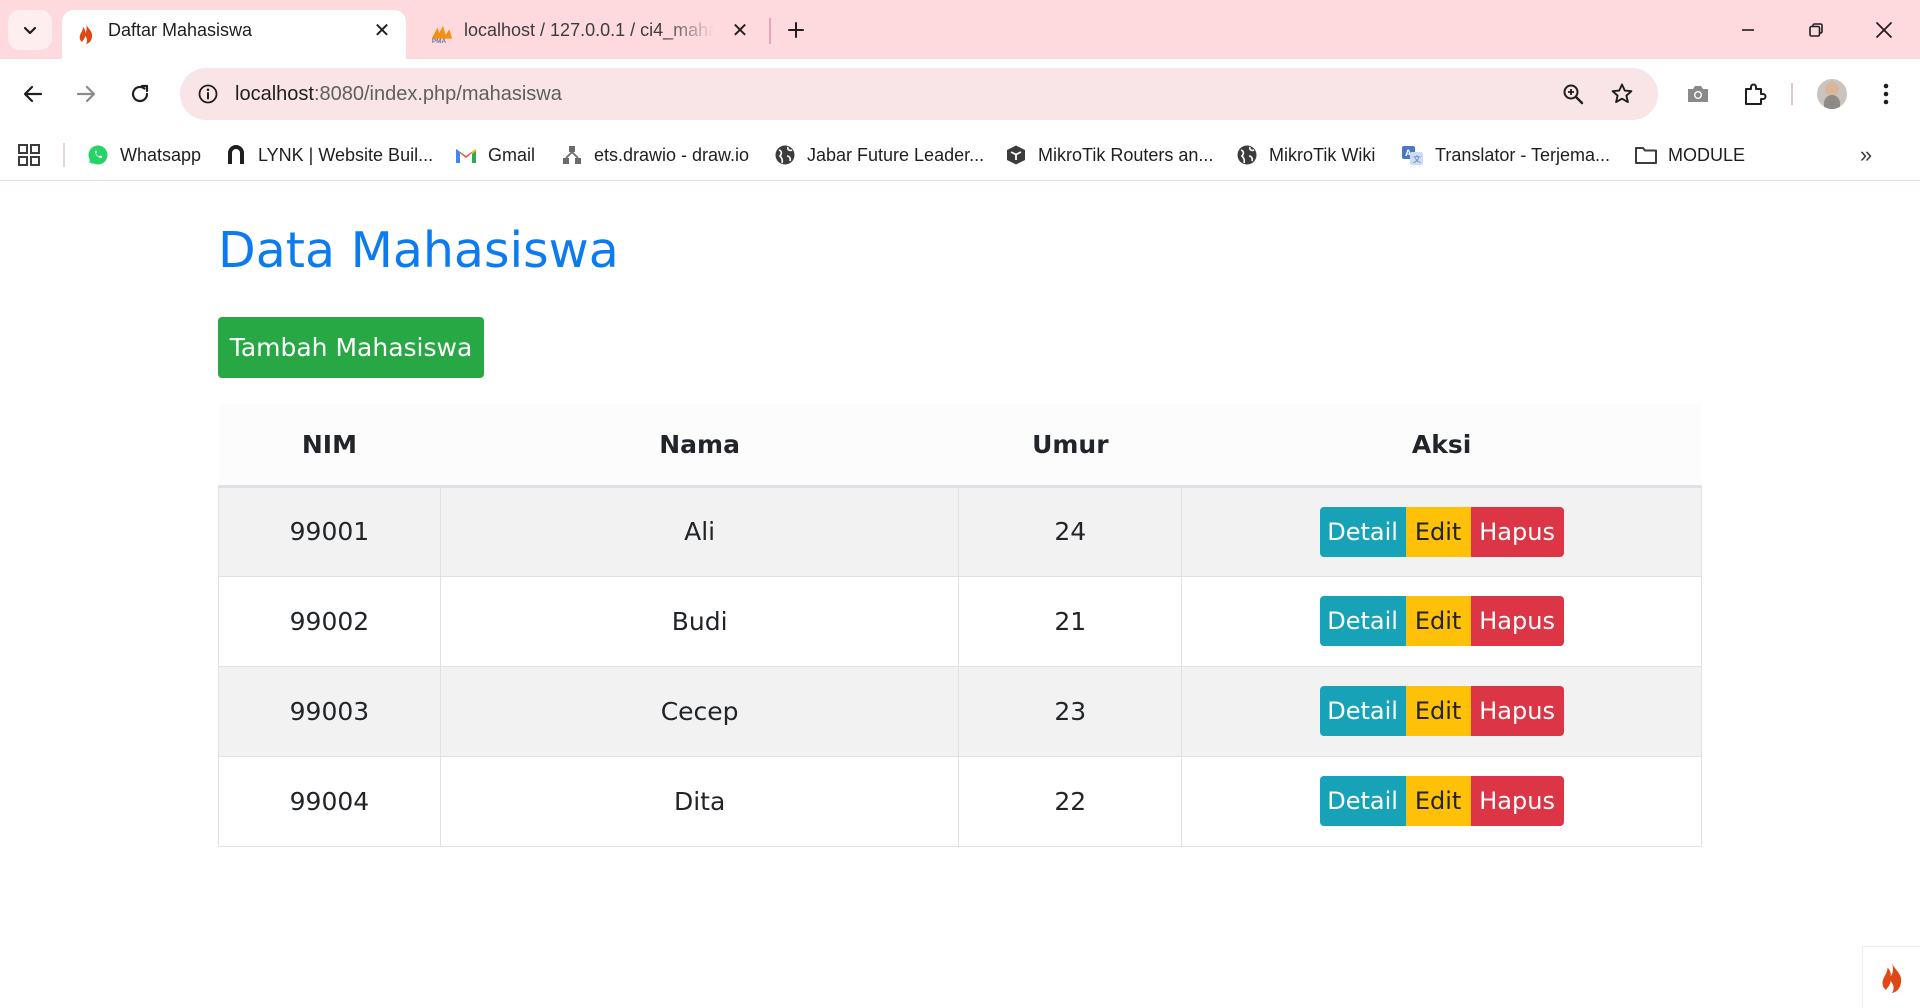 Image resolution: width=1920 pixels, height=1008 pixels. I want to click on plus-icon, so click(796, 30).